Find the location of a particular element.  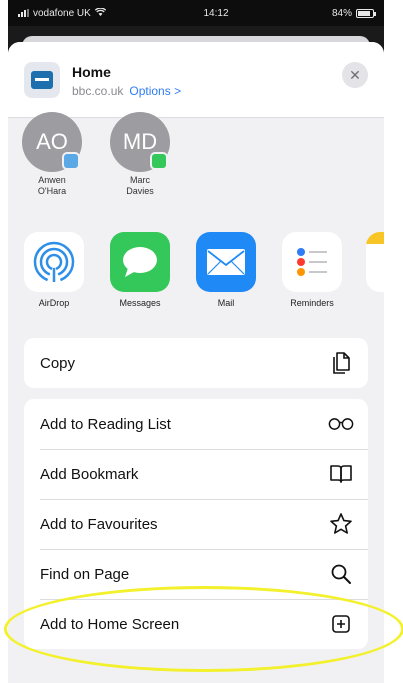

action-add-to-favourites: Add to Favourites is located at coordinates (196, 524).